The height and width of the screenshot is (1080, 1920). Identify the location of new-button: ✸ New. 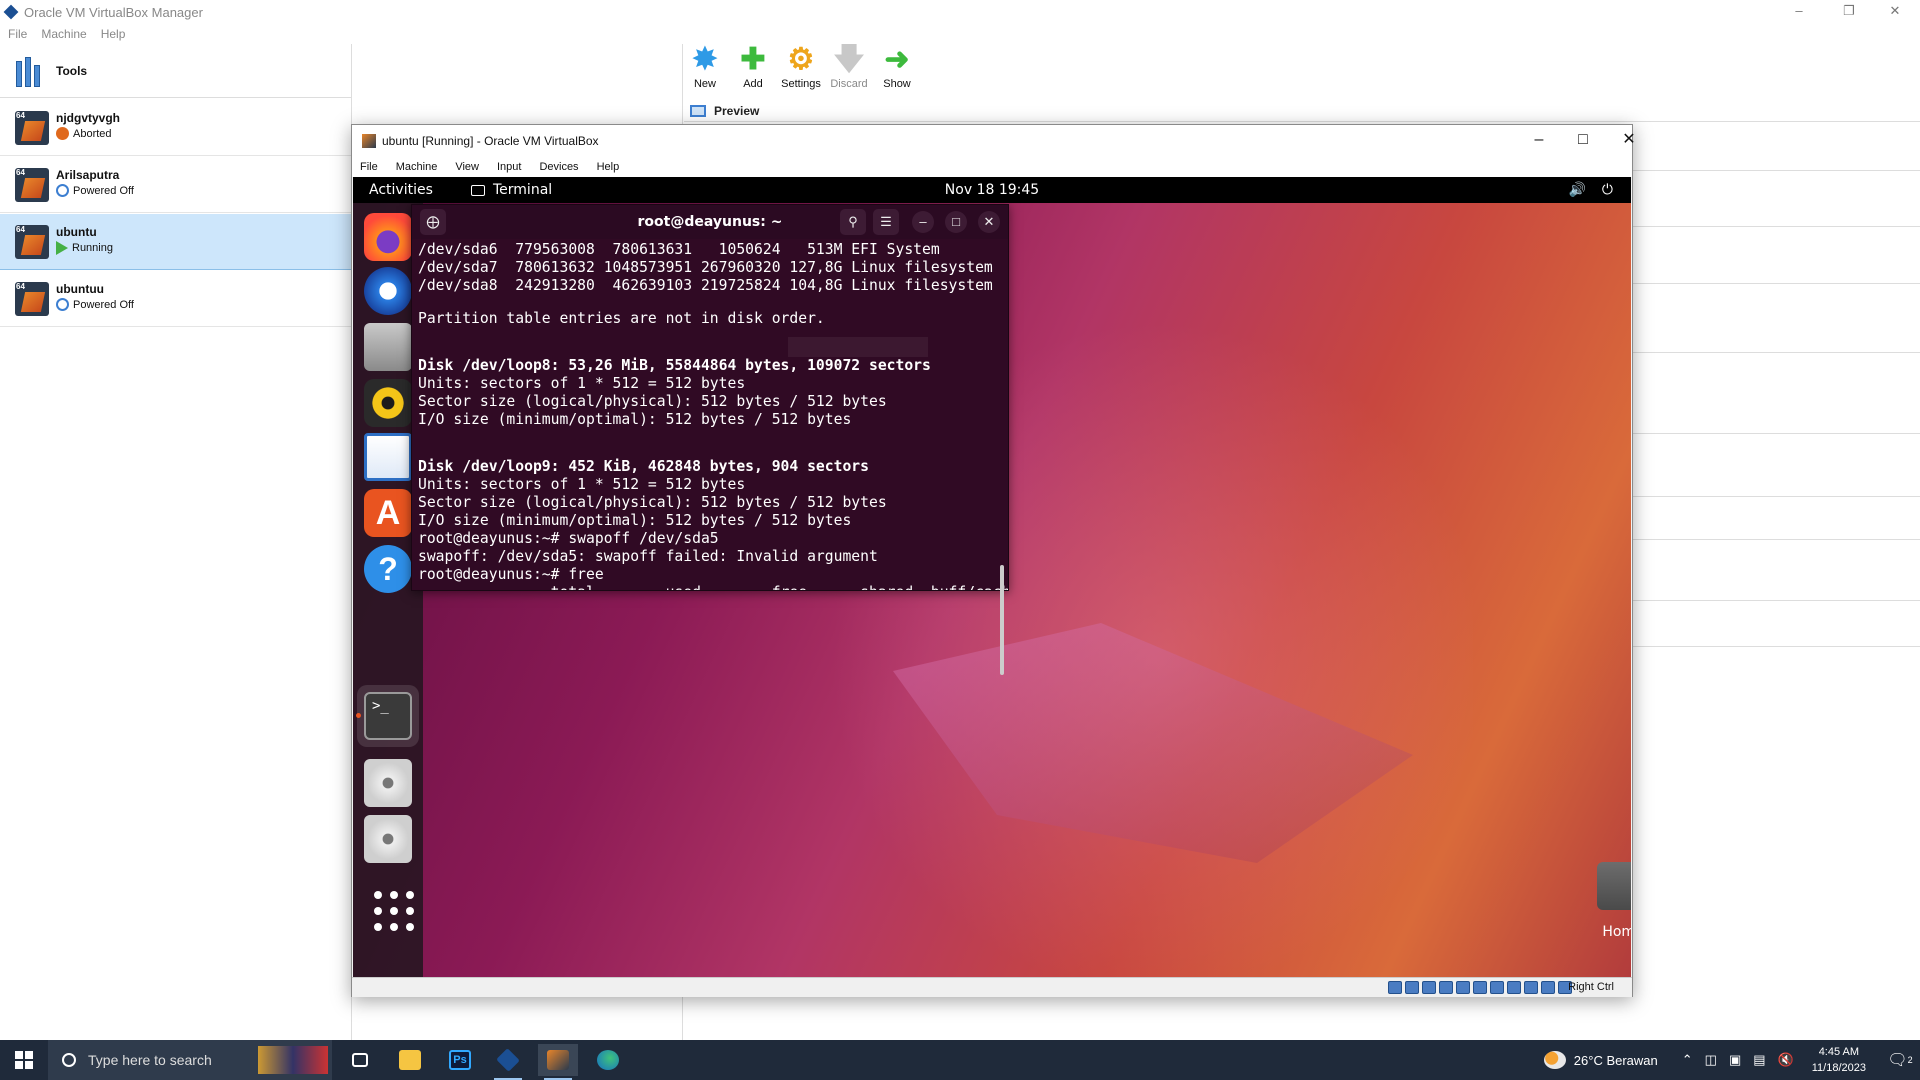
(705, 72).